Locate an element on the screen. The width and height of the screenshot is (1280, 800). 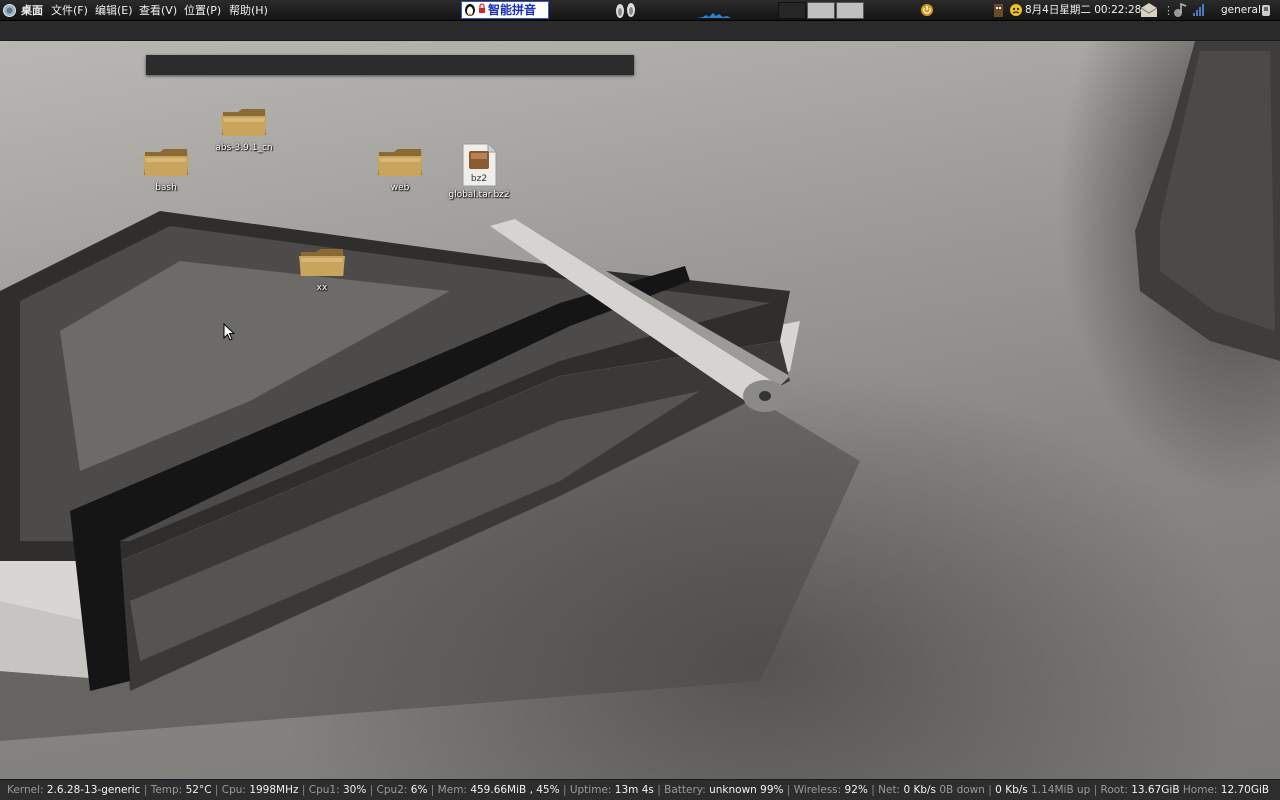
menu-desktop: 桌面 is located at coordinates (32, 10).